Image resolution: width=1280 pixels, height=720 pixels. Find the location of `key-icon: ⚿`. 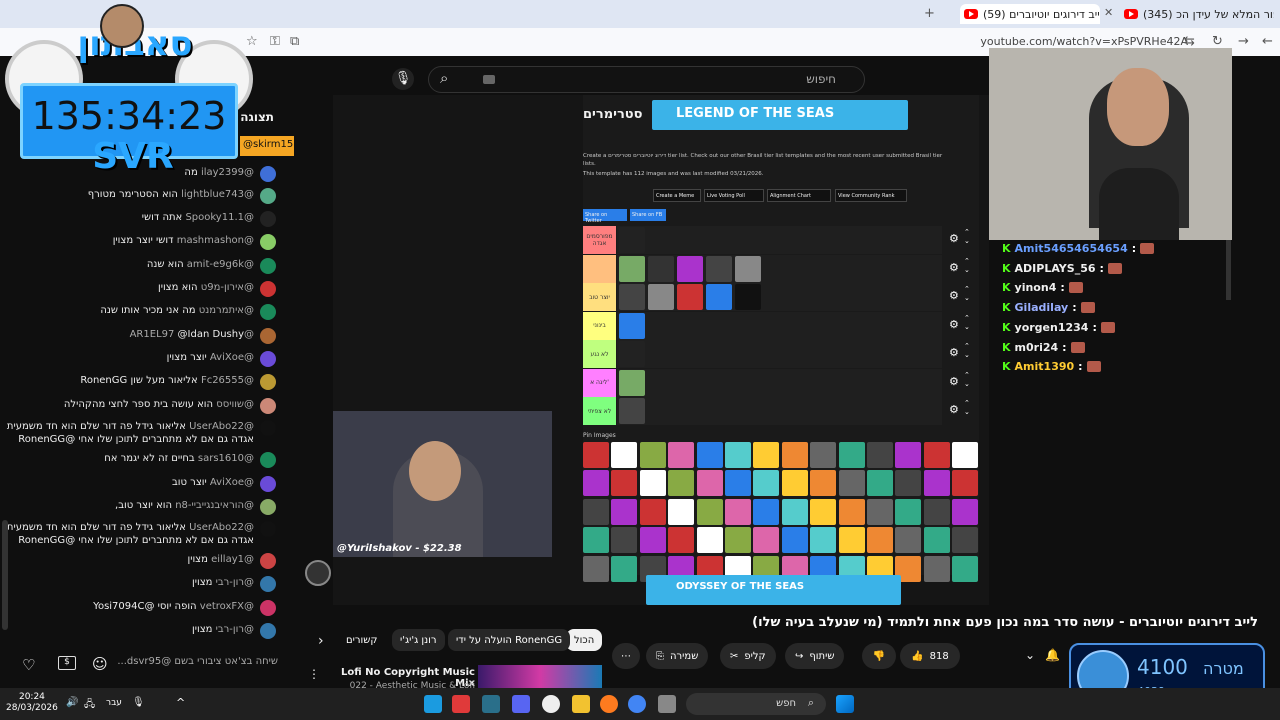

key-icon: ⚿ is located at coordinates (275, 41).